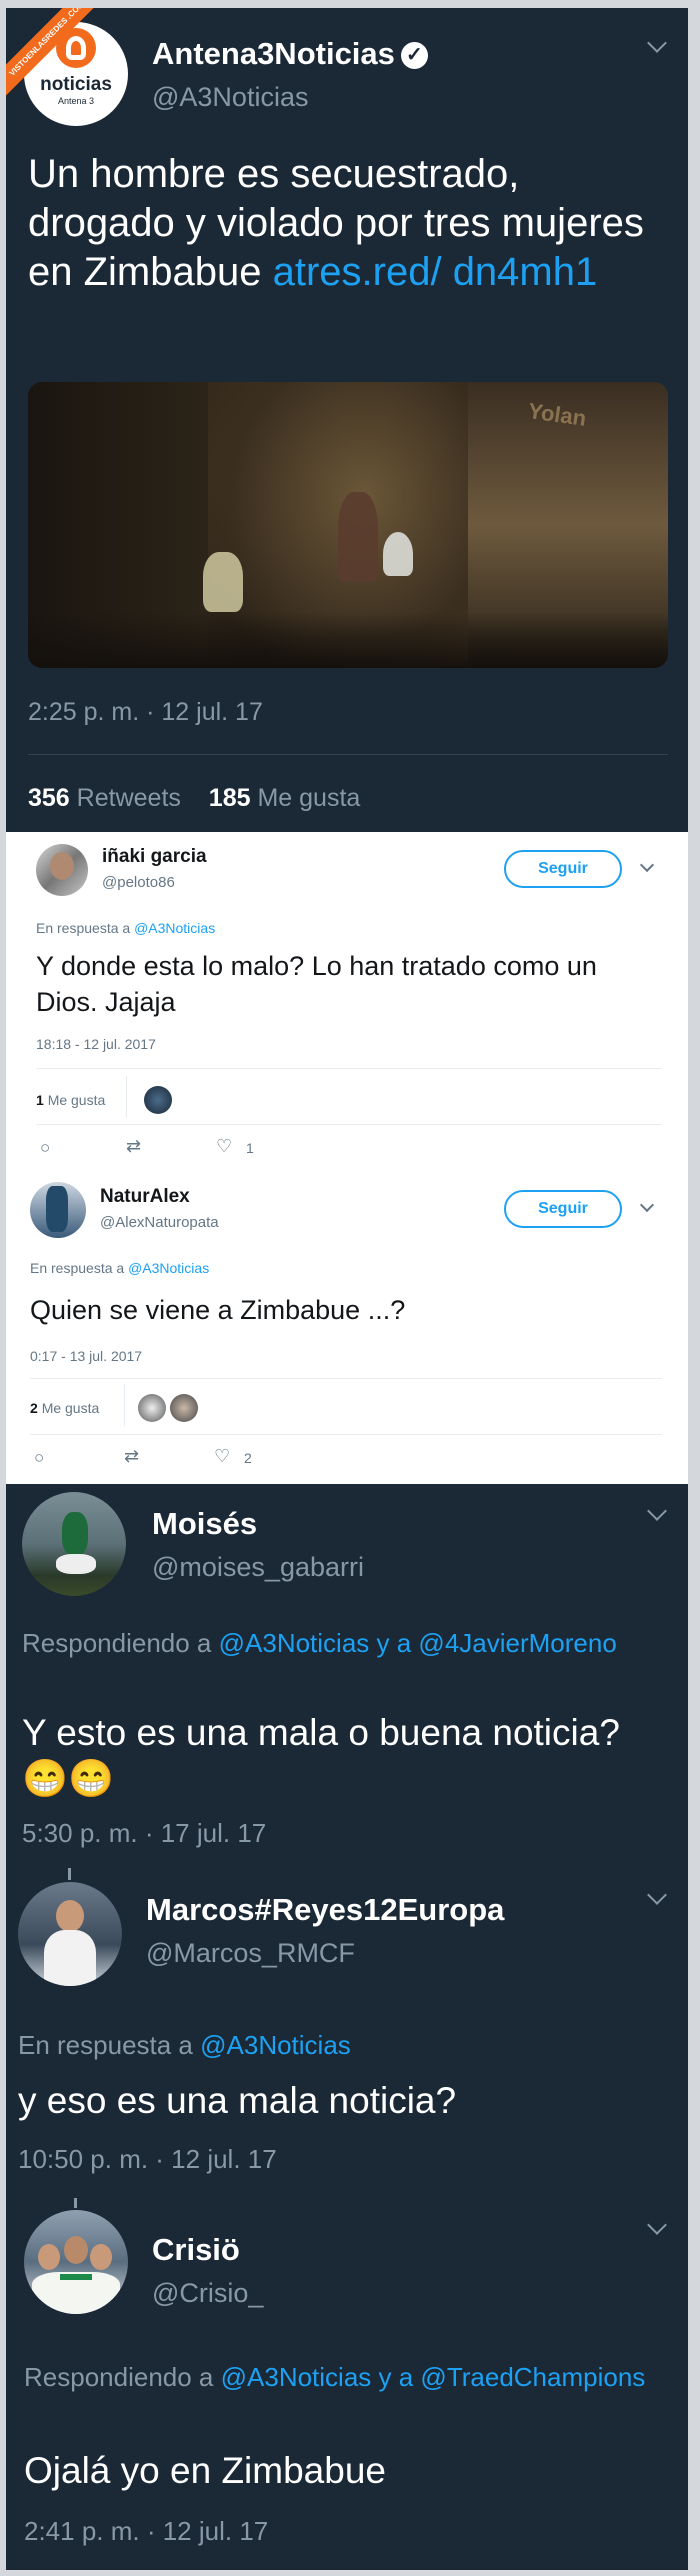  I want to click on reply2-like-count: 2, so click(248, 1458).